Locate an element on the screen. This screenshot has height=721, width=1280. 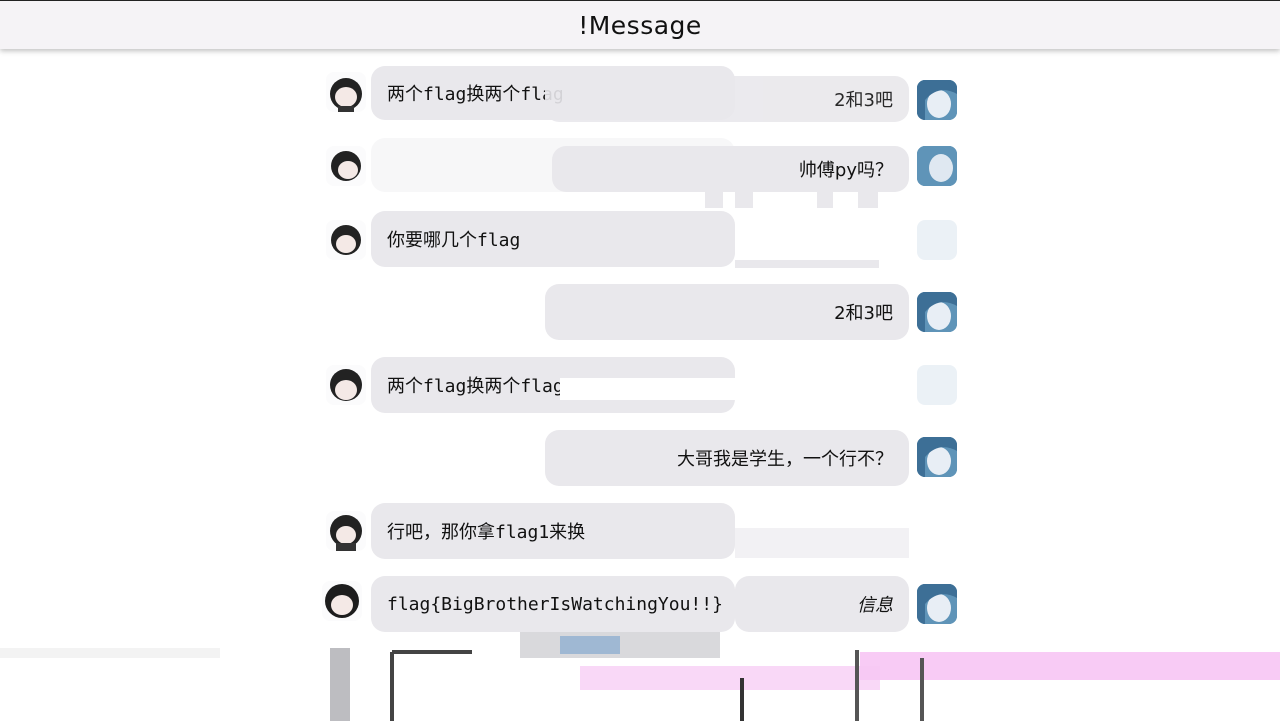
message-bubble-7: 大哥我是学生，一个行不？ is located at coordinates (727, 458).